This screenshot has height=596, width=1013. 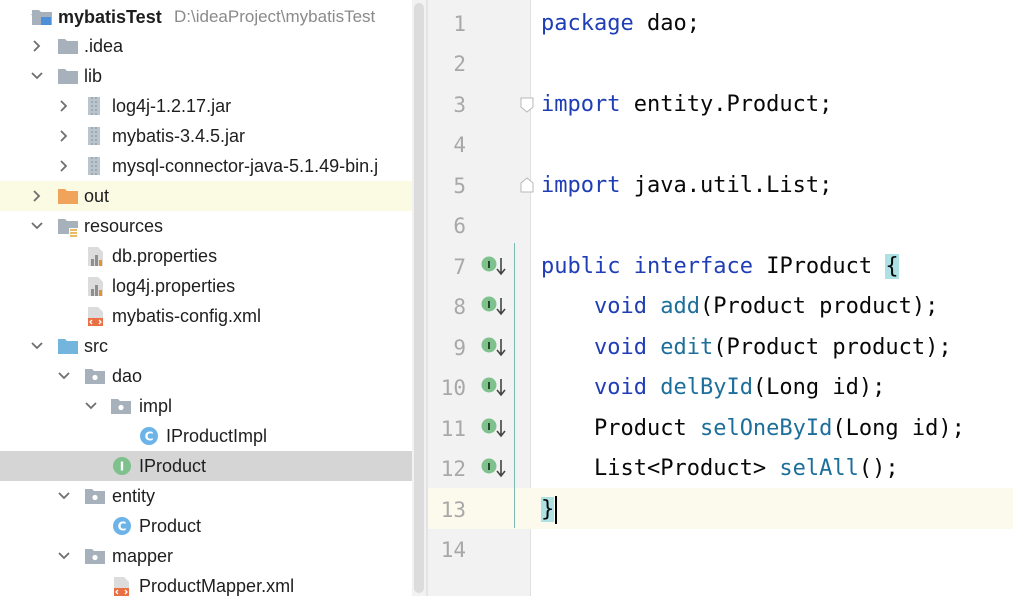 I want to click on project-path: D:\ideaProject\mybatisTest, so click(x=275, y=16).